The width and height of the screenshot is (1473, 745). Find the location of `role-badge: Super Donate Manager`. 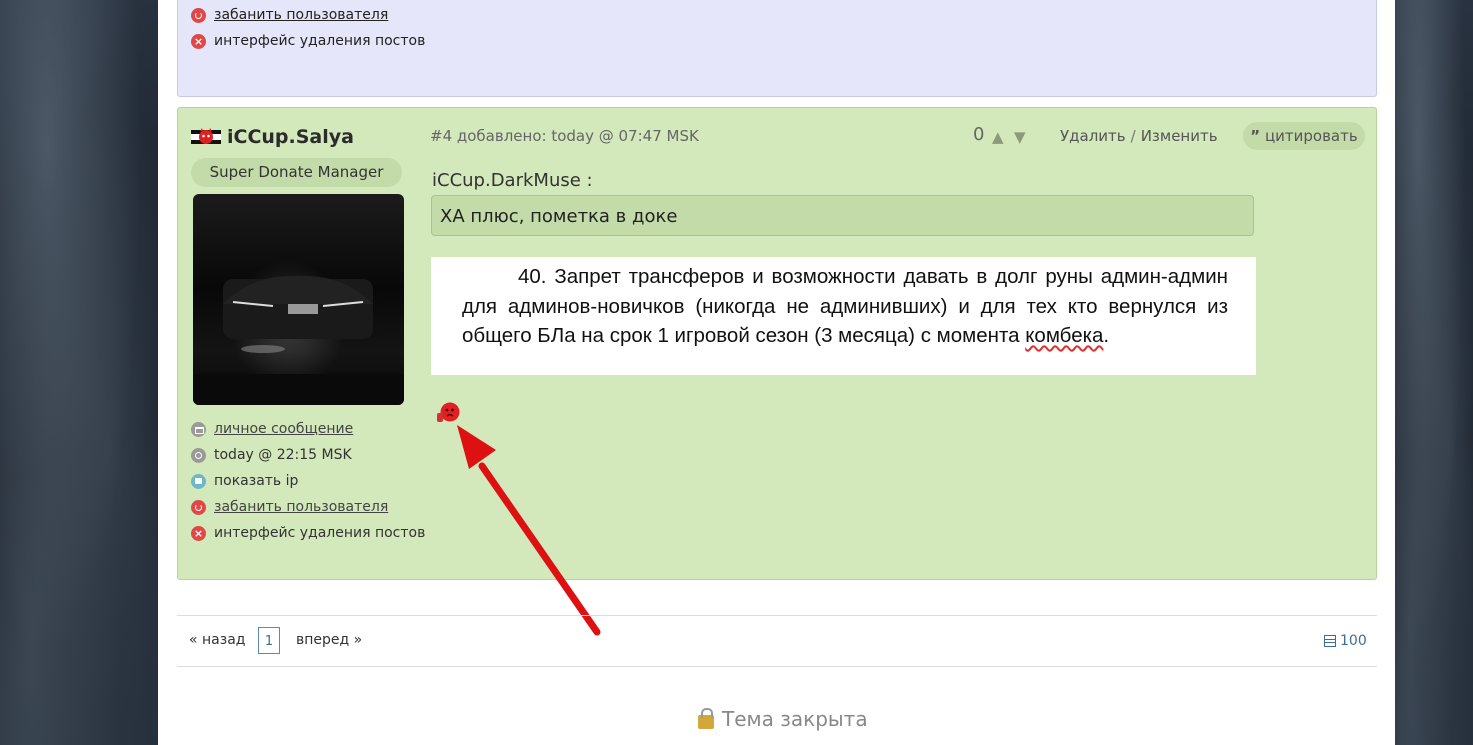

role-badge: Super Donate Manager is located at coordinates (296, 172).